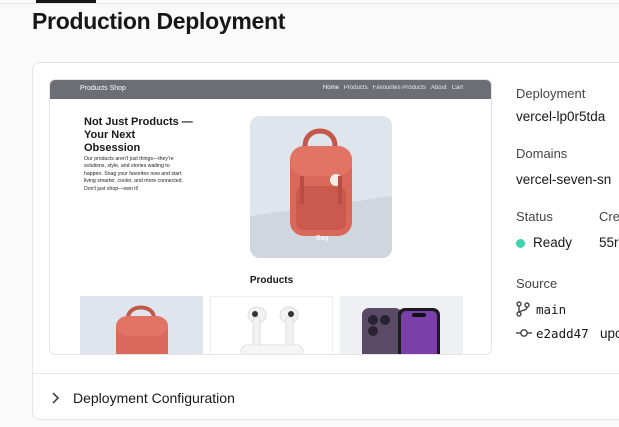  I want to click on header-divider, so click(309, 3).